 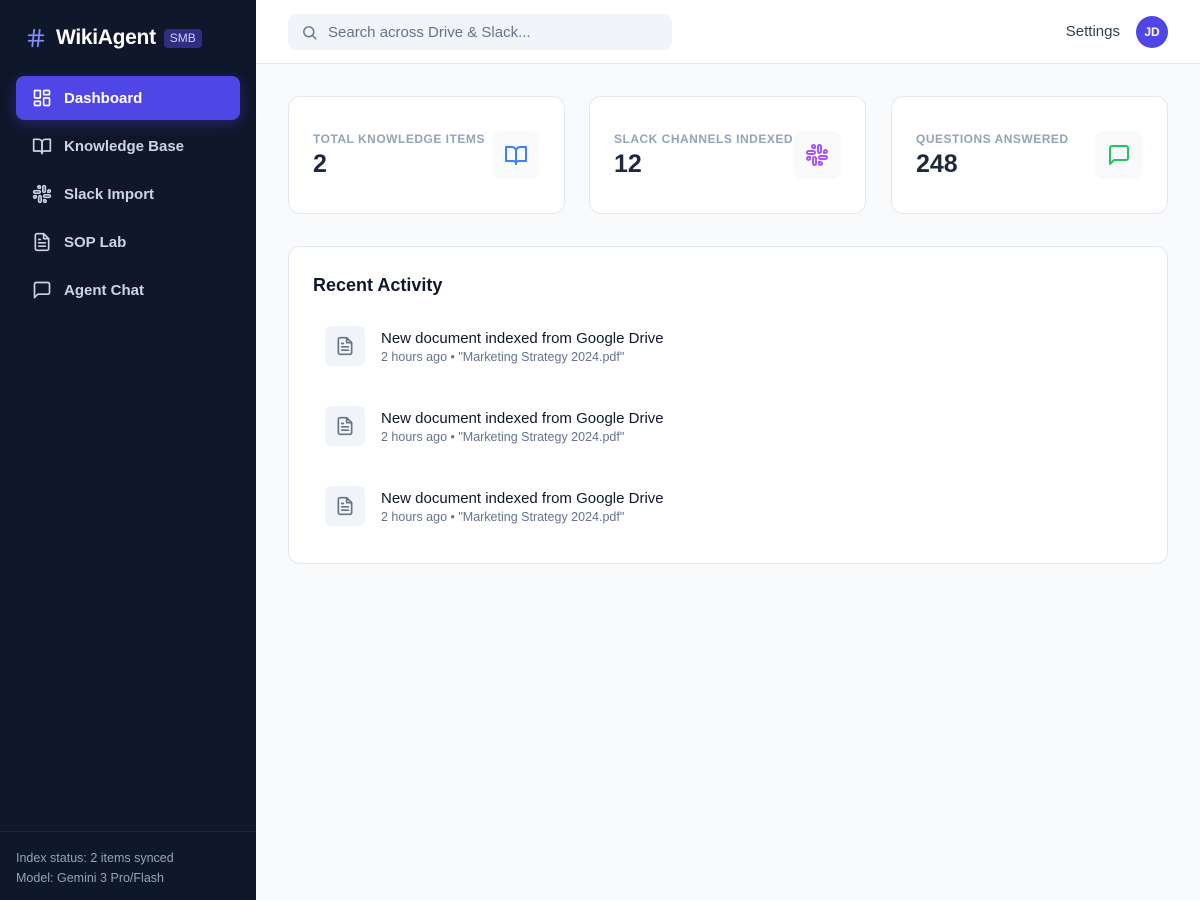 What do you see at coordinates (106, 37) in the screenshot?
I see `brand-name: WikiAgent` at bounding box center [106, 37].